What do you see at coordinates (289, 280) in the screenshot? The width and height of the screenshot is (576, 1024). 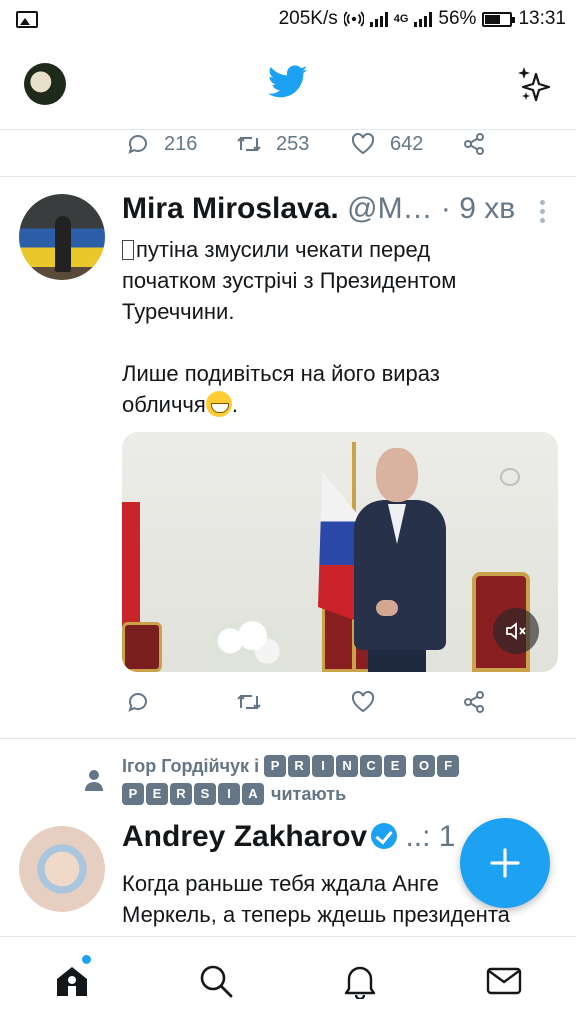 I see `tweet-text-line: початком зустрічі з Президентом` at bounding box center [289, 280].